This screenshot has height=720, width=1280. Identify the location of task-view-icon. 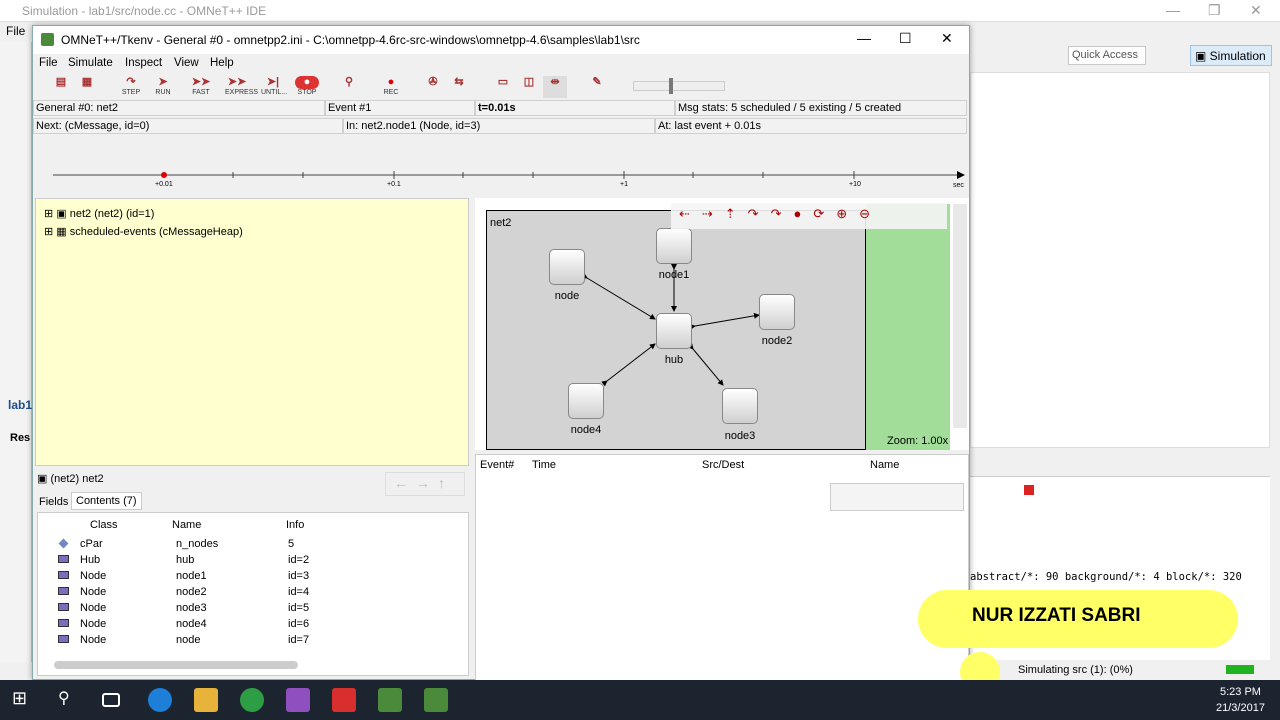
(111, 700).